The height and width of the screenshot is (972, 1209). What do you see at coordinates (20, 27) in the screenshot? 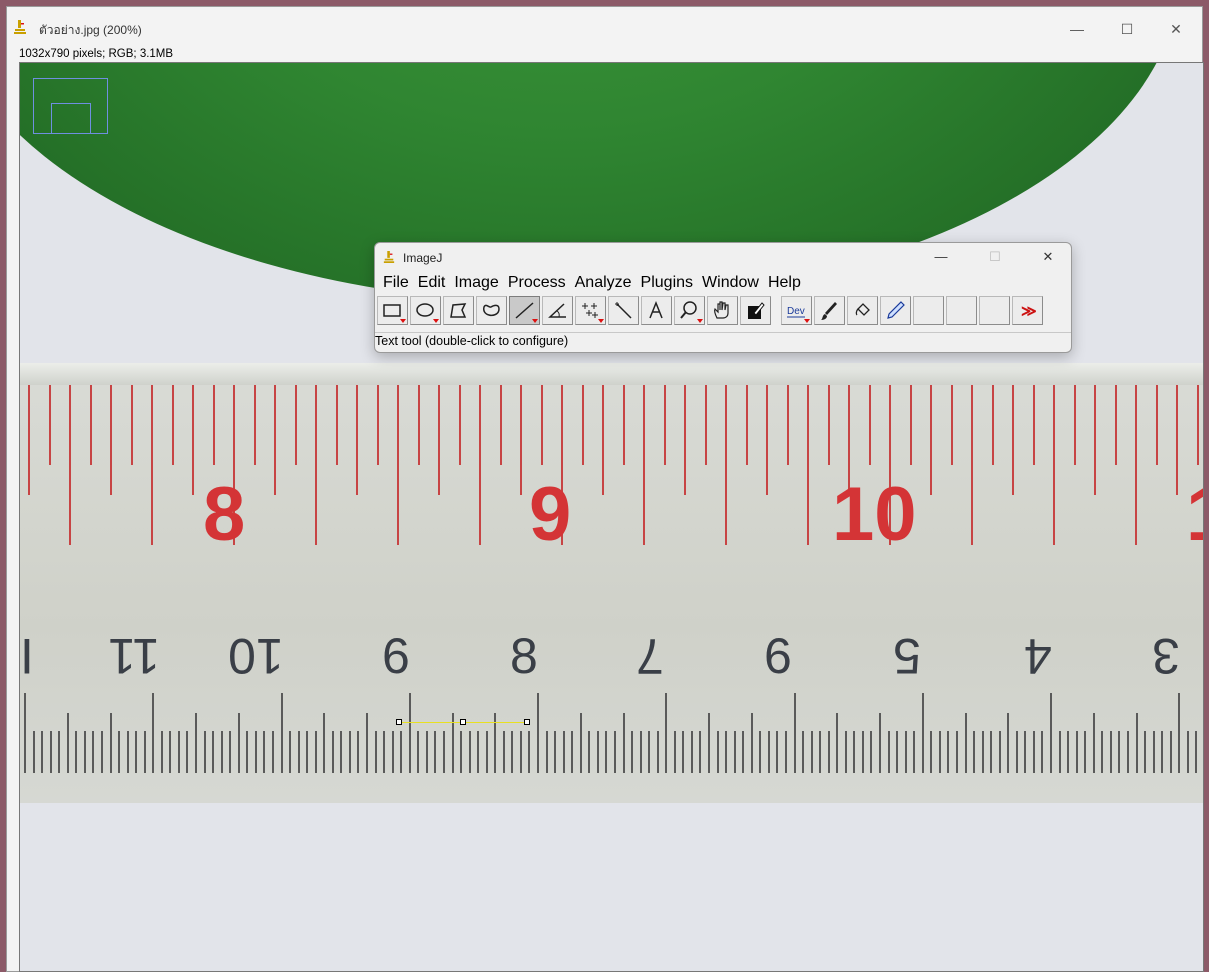
I see `imagej-microscope-icon` at bounding box center [20, 27].